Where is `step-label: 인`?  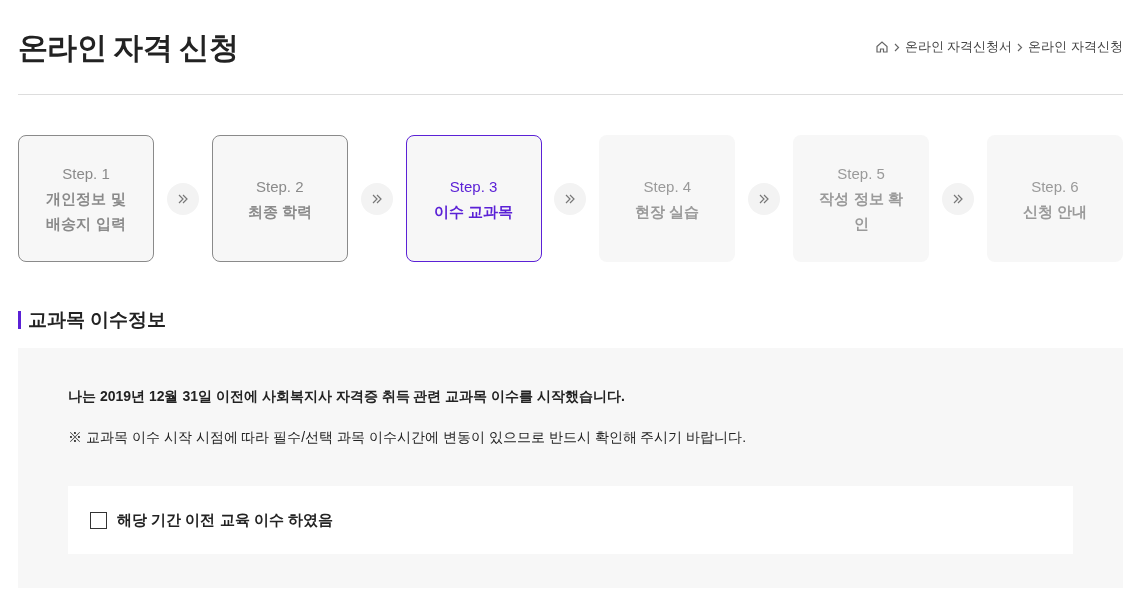
step-label: 인 is located at coordinates (861, 224).